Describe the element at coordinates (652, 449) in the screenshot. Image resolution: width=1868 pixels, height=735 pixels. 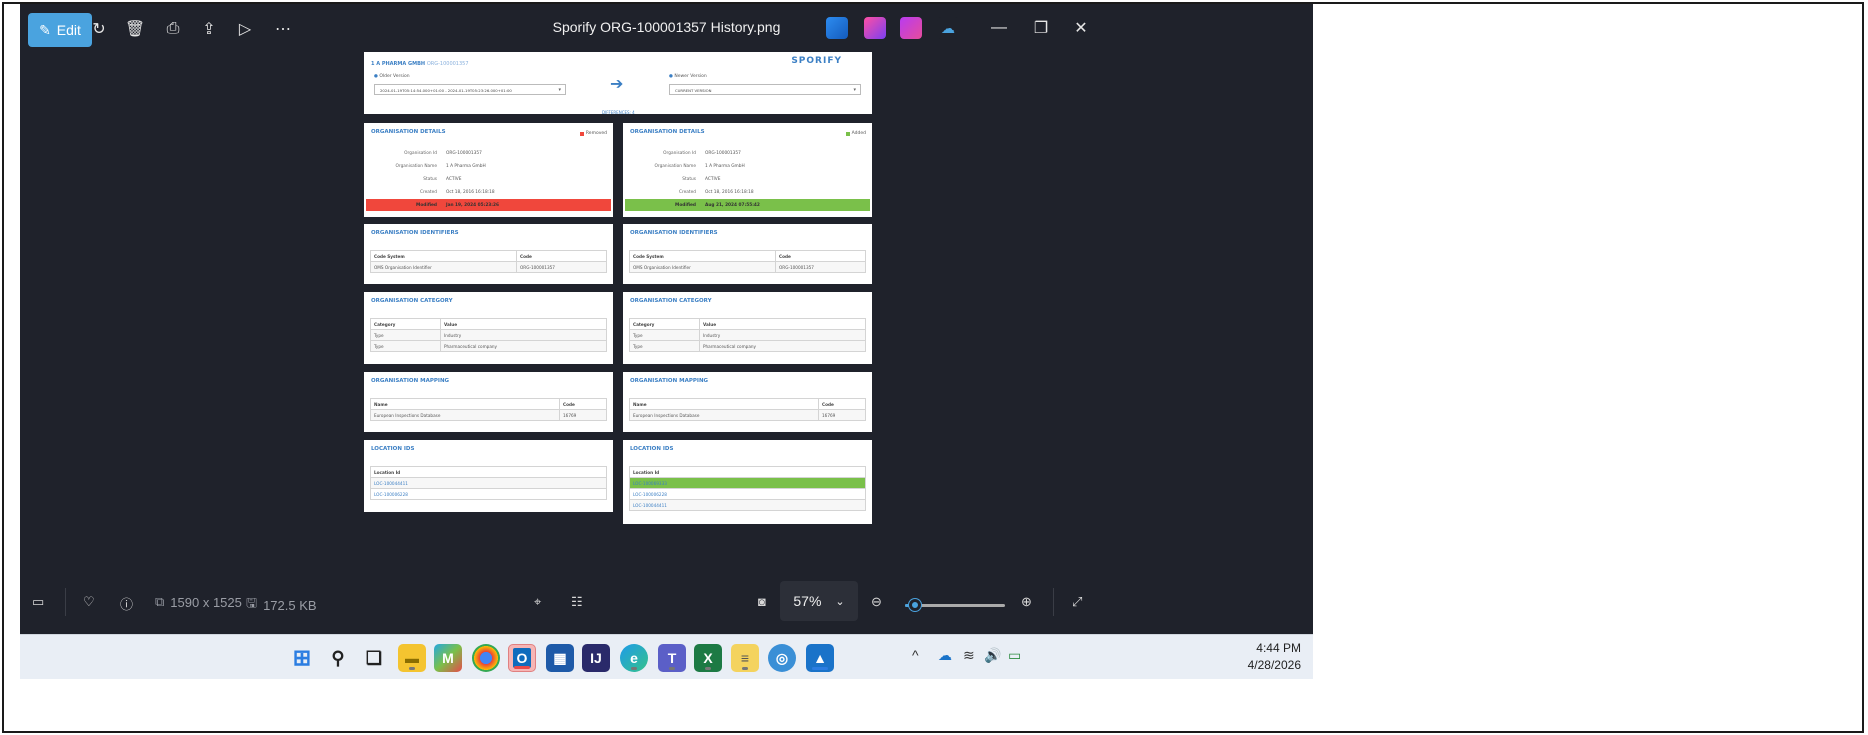
I see `right-location-title: LOCATION IDS` at that location.